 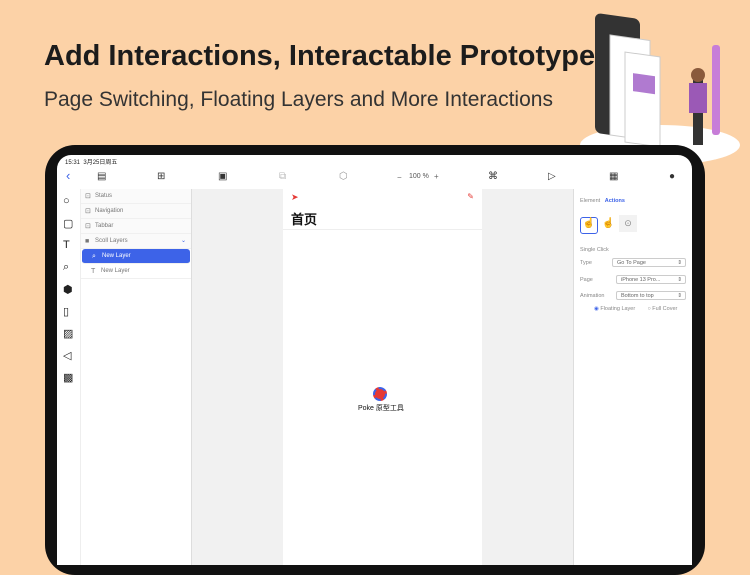 I want to click on target-icon: ⊙, so click(x=628, y=223).